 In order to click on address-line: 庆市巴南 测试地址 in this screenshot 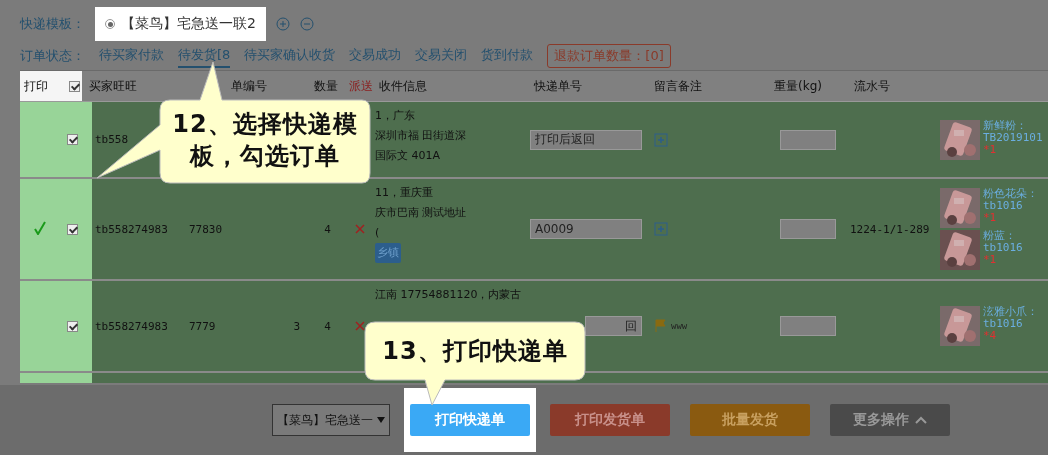, I will do `click(421, 213)`.